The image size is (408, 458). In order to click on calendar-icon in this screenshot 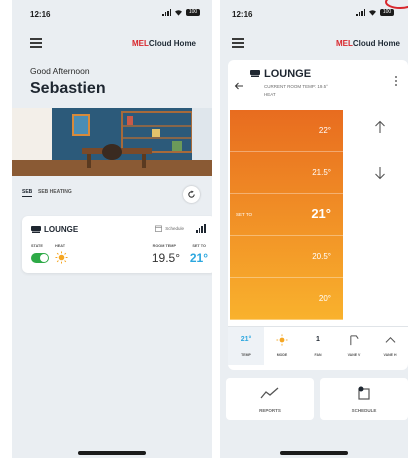, I will do `click(159, 228)`.